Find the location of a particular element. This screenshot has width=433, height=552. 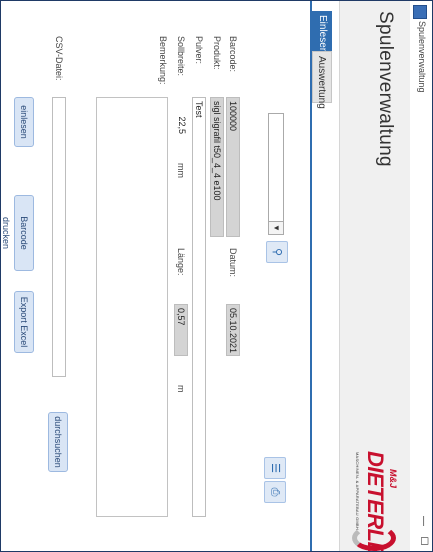

barcode-select: ▼ is located at coordinates (276, 174).